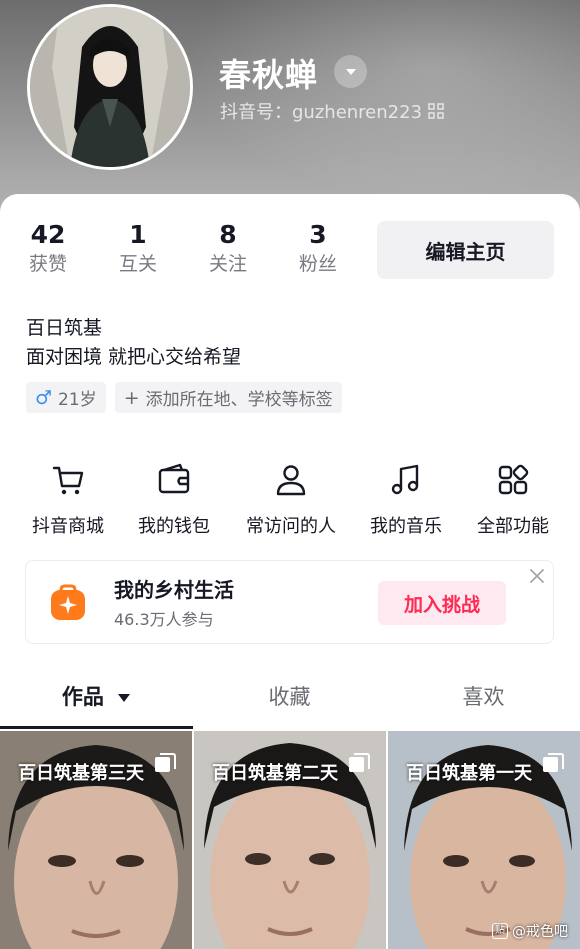 The height and width of the screenshot is (949, 580). What do you see at coordinates (239, 400) in the screenshot?
I see `add-tag-label: 添加所在地、学校等标签` at bounding box center [239, 400].